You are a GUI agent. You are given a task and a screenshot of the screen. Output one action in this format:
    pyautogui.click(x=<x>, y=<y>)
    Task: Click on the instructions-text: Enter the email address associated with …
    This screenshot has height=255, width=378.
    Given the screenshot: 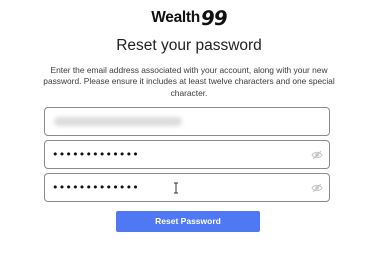 What is the action you would take?
    pyautogui.click(x=189, y=81)
    